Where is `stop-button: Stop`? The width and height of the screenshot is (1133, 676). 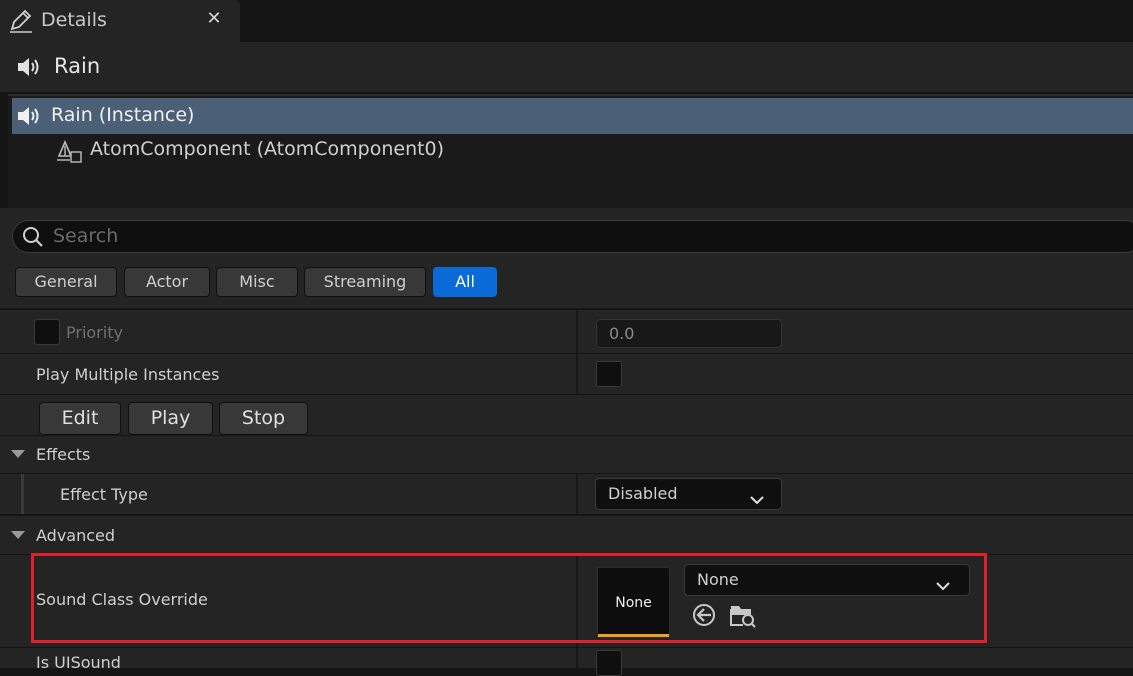 stop-button: Stop is located at coordinates (263, 418).